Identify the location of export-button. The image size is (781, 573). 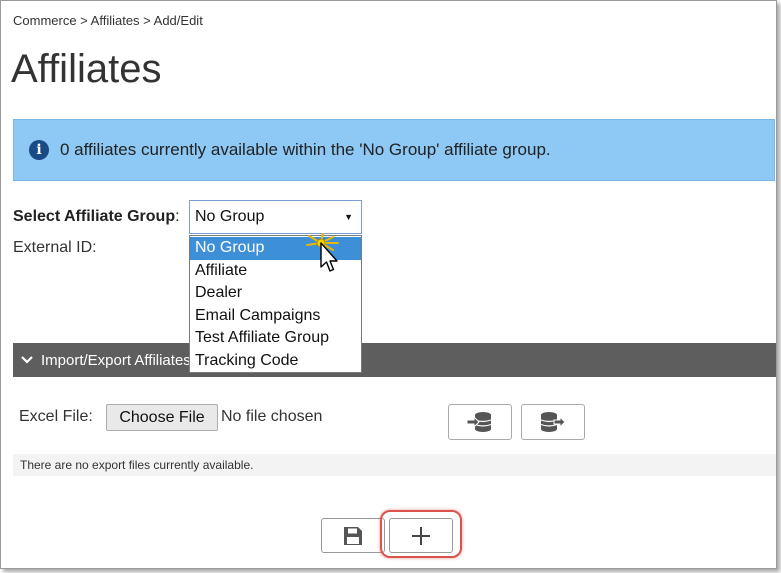
(553, 422).